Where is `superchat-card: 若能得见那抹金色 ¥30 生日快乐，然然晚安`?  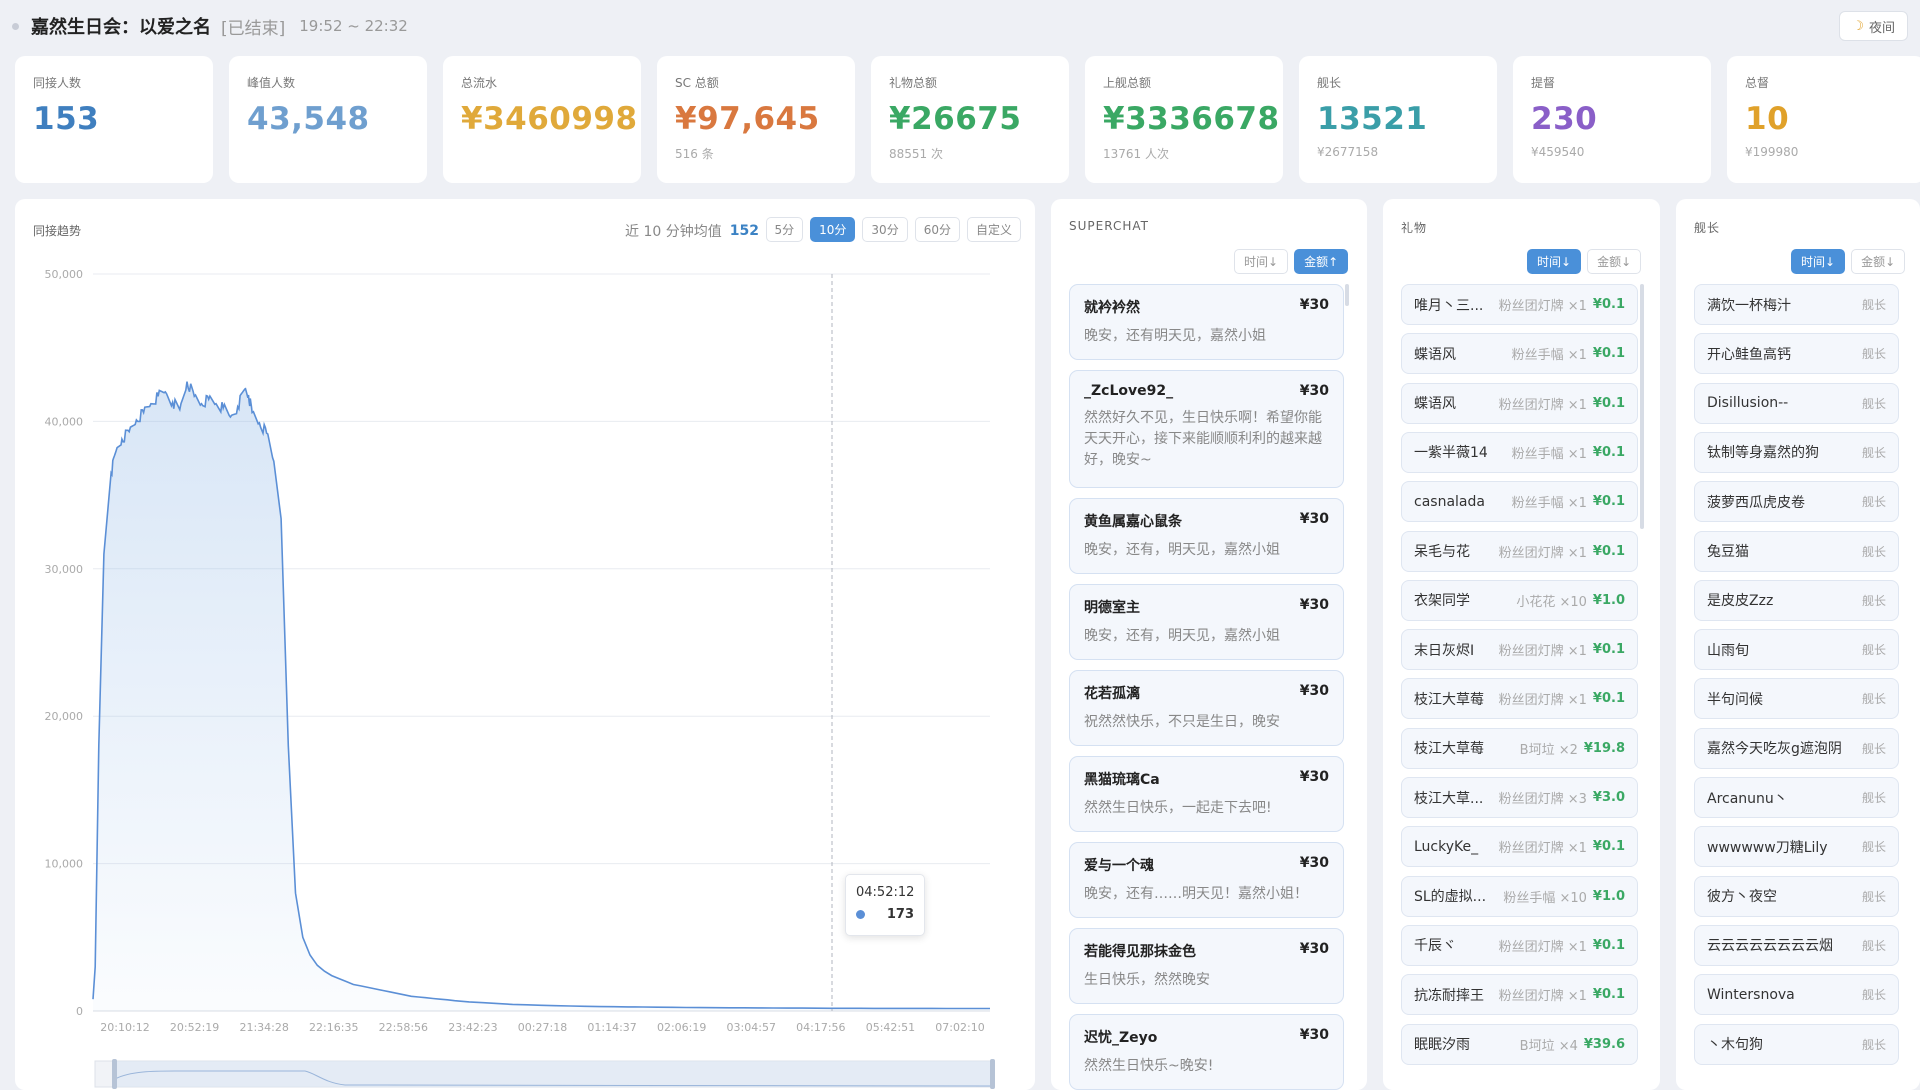
superchat-card: 若能得见那抹金色 ¥30 生日快乐，然然晚安 is located at coordinates (1206, 966).